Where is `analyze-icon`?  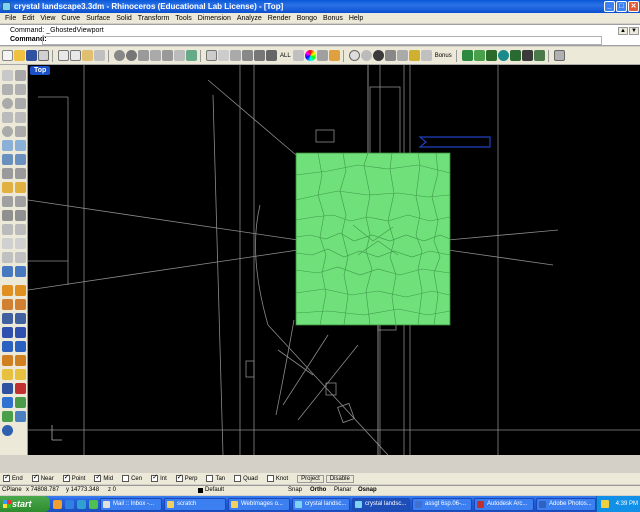
analyze-icon is located at coordinates (7, 271).